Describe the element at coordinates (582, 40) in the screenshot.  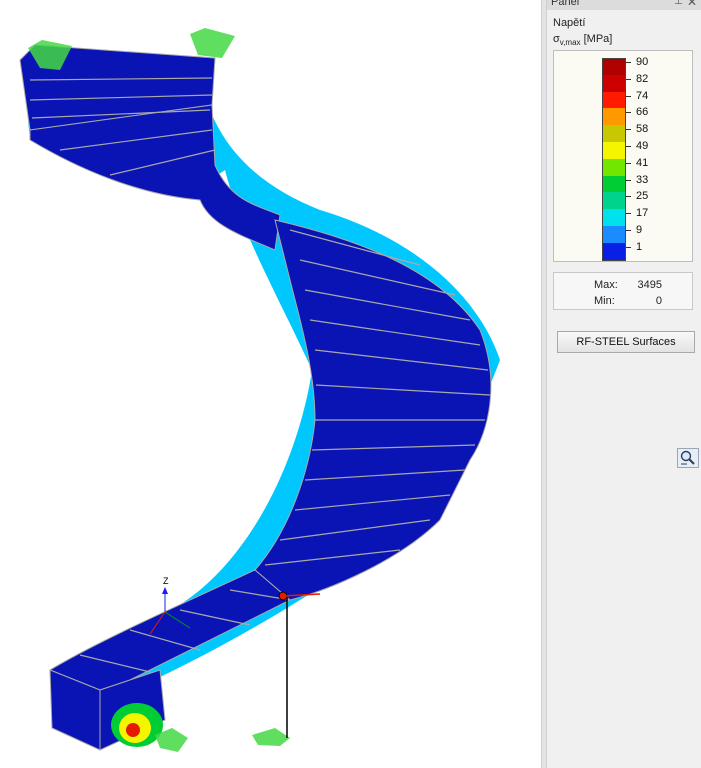
I see `quantity-label: σv,max [MPa]` at that location.